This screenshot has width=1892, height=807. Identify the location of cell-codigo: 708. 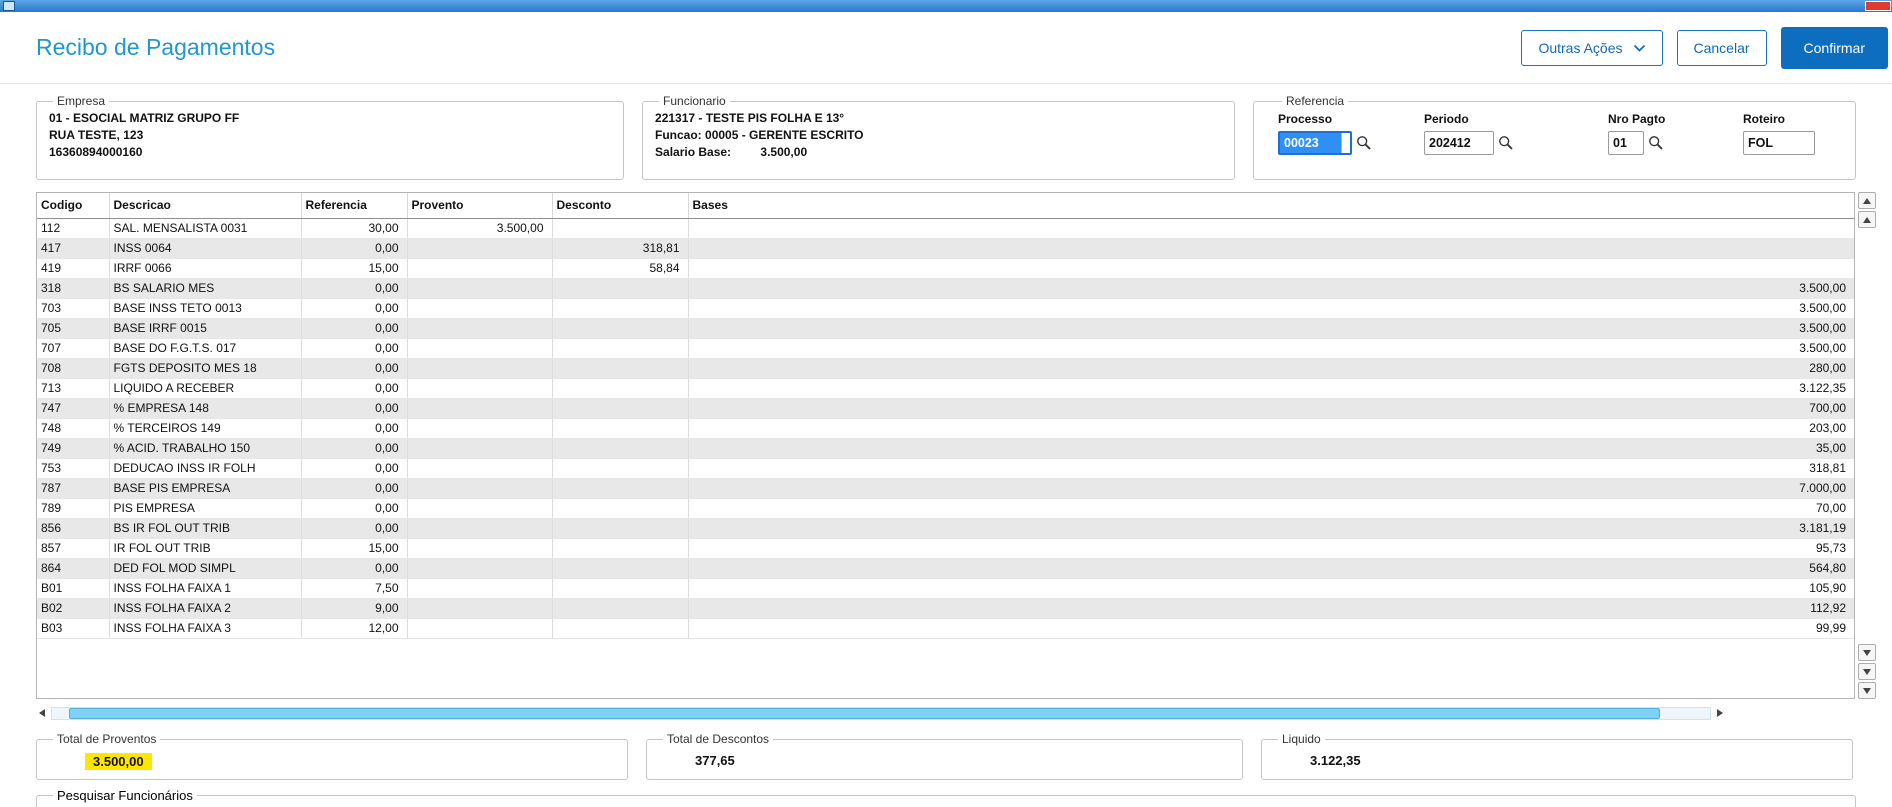
(73, 368).